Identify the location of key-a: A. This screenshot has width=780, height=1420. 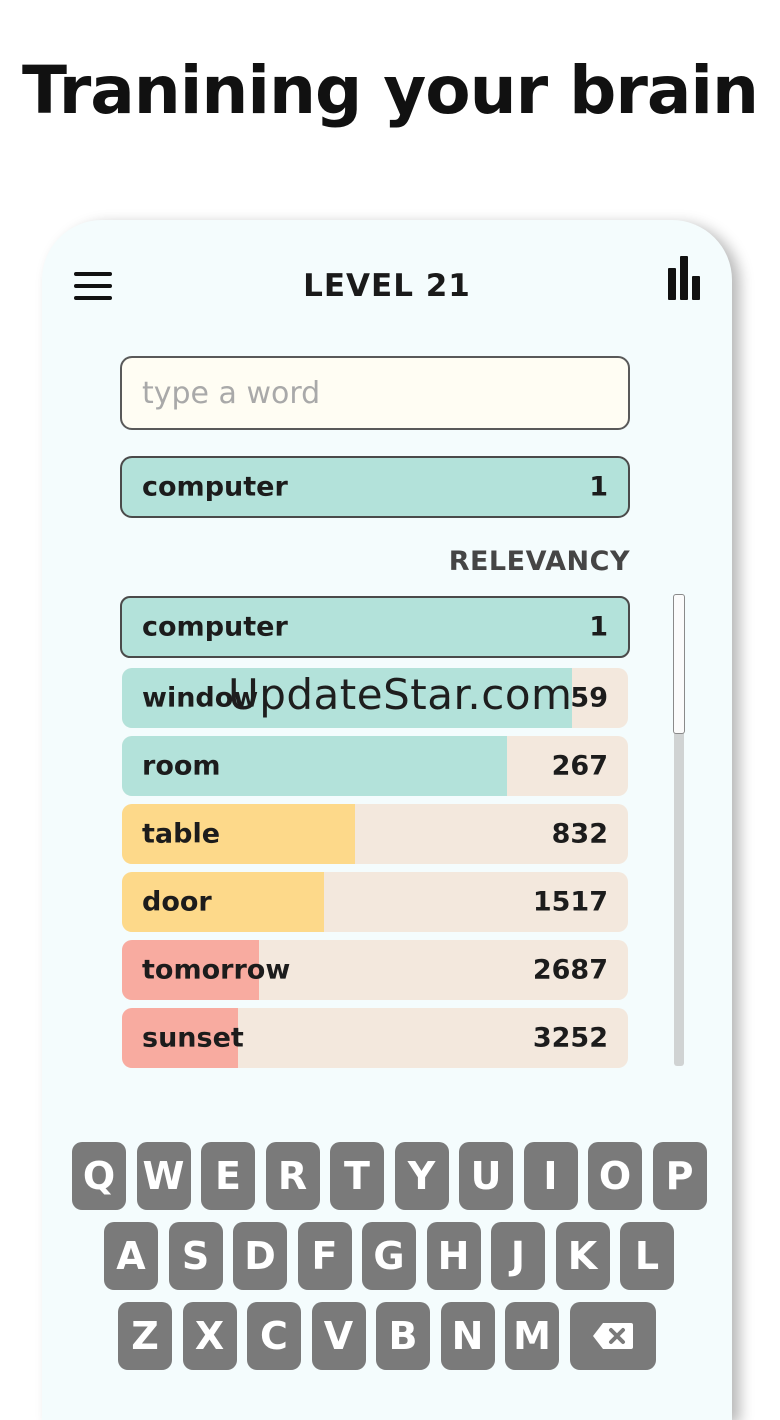
(131, 1256).